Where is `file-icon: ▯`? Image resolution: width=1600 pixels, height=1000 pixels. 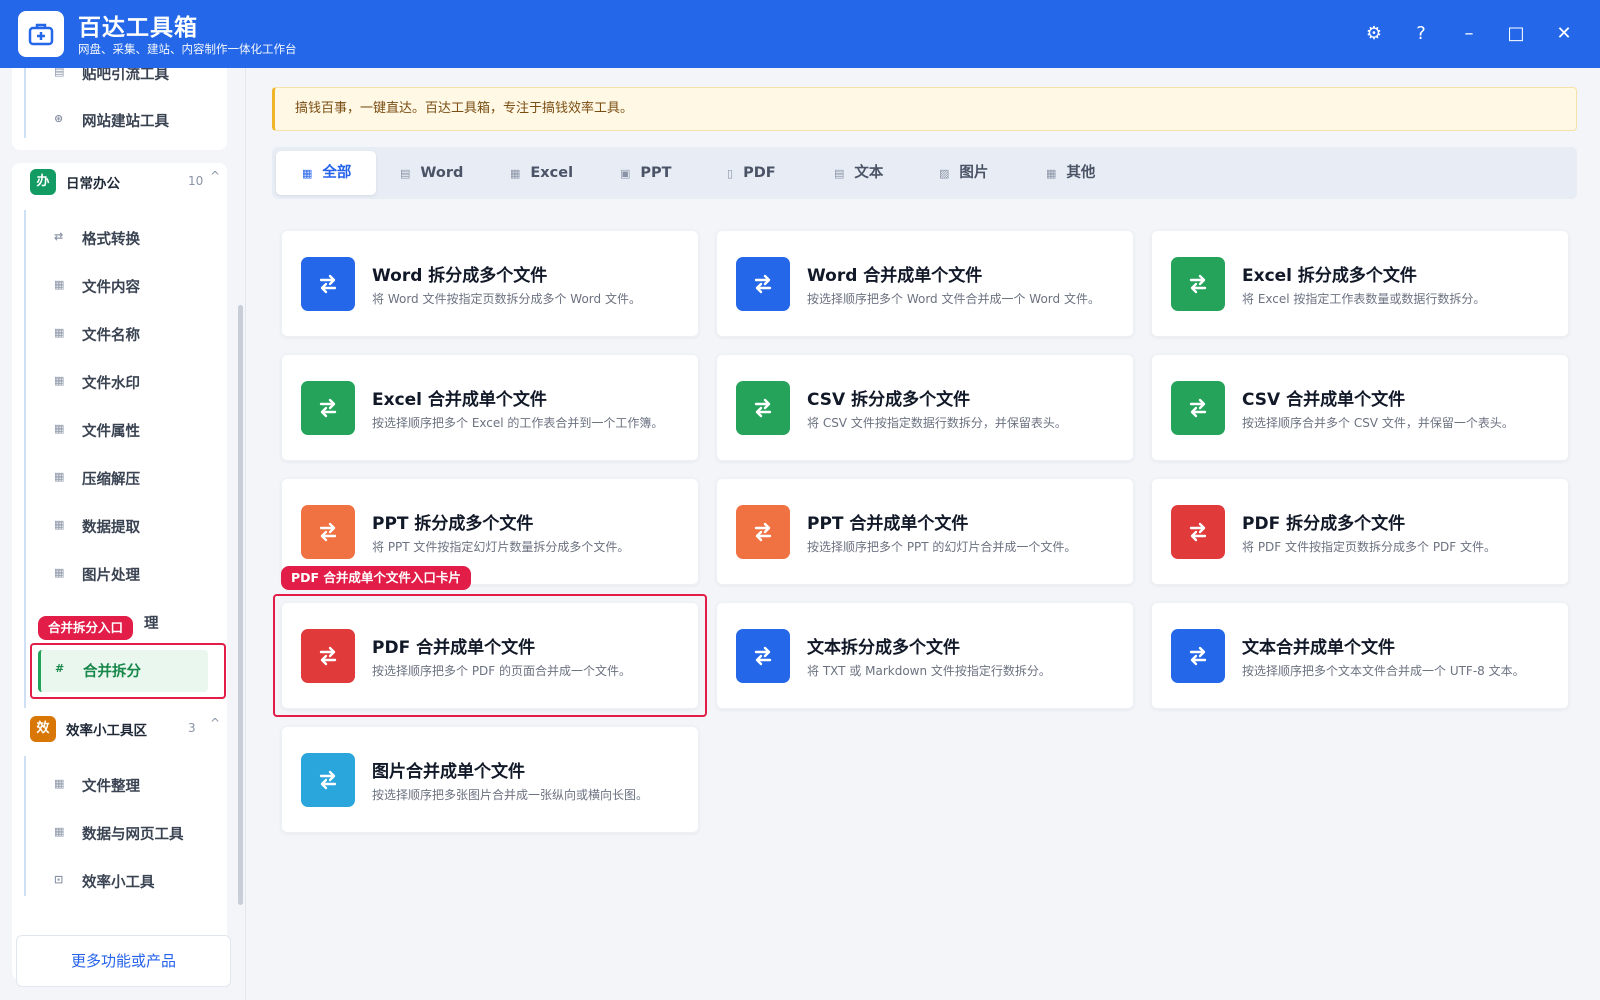
file-icon: ▯ is located at coordinates (730, 173).